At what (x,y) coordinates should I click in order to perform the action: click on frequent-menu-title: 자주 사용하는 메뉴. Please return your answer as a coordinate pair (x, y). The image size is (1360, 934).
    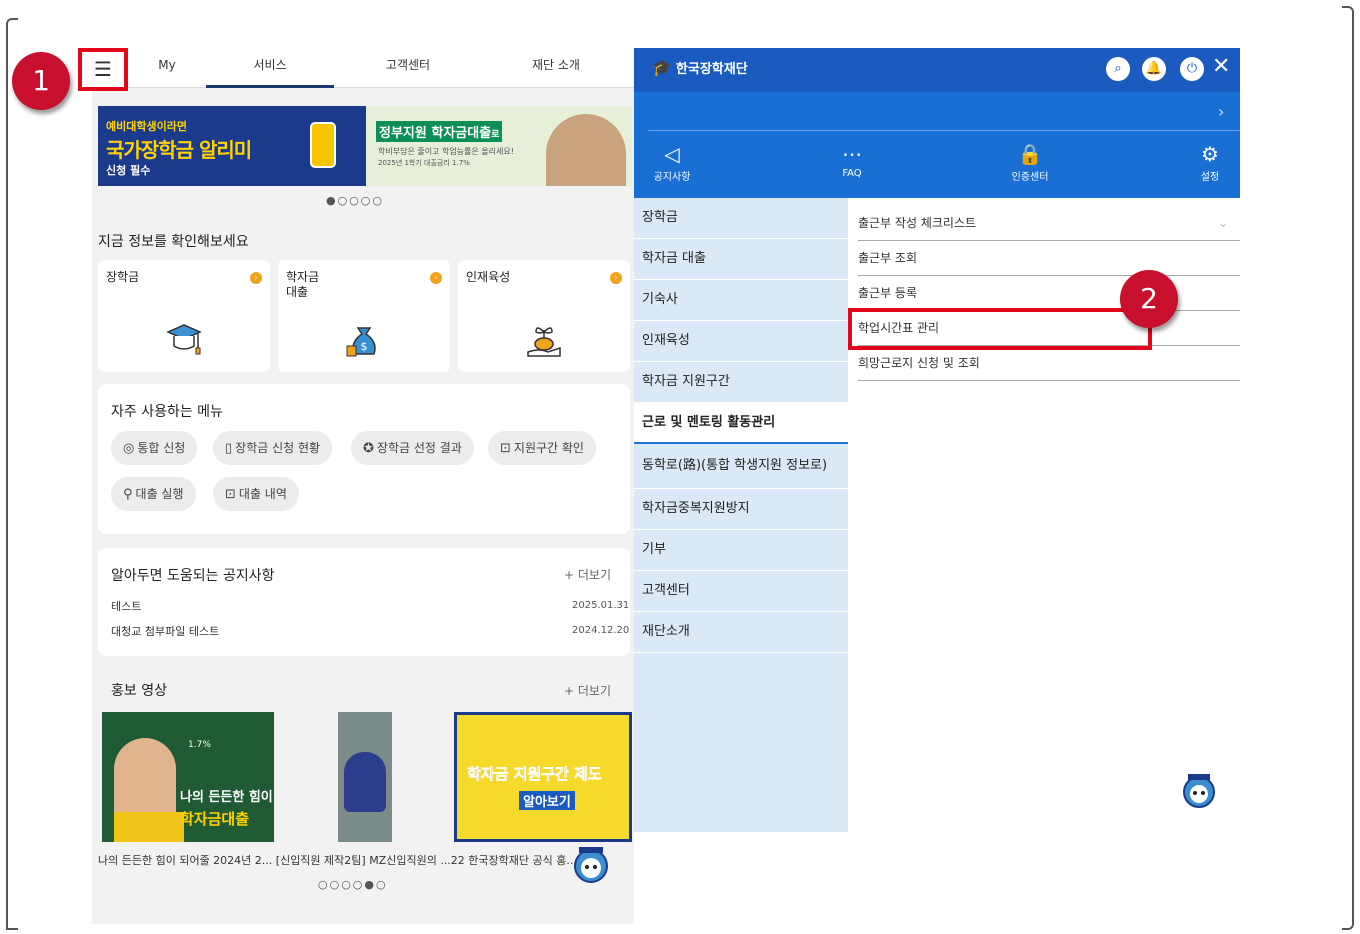
    Looking at the image, I should click on (167, 412).